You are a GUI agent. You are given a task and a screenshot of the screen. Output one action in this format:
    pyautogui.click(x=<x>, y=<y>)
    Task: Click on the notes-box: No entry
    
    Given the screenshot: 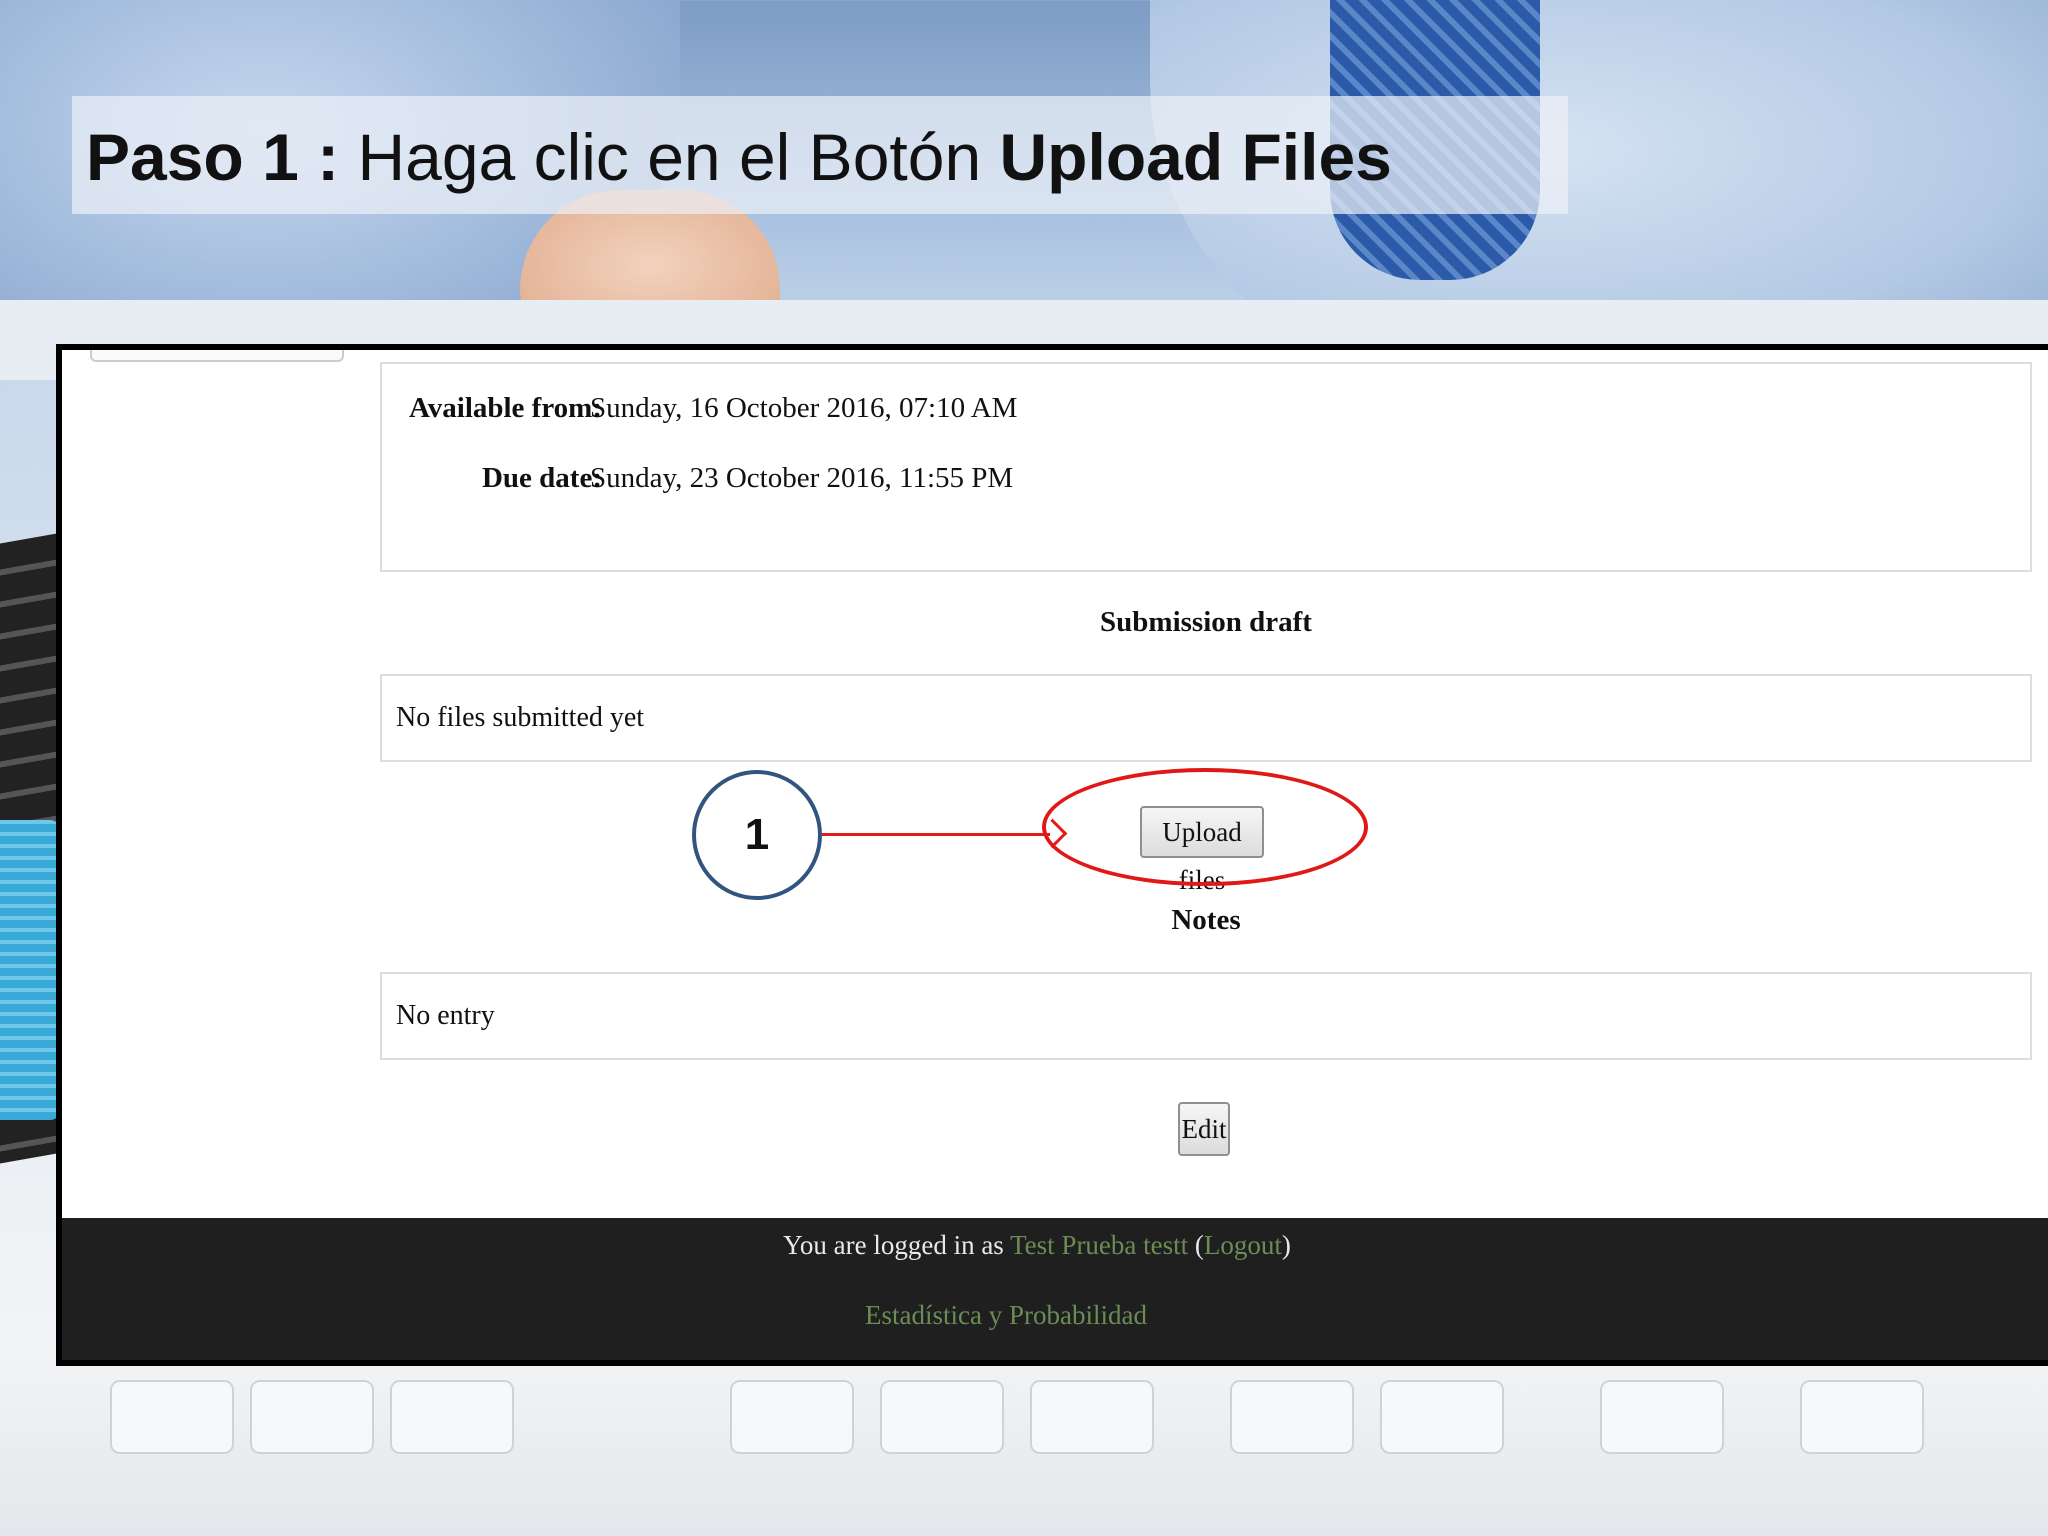 What is the action you would take?
    pyautogui.click(x=1206, y=1016)
    